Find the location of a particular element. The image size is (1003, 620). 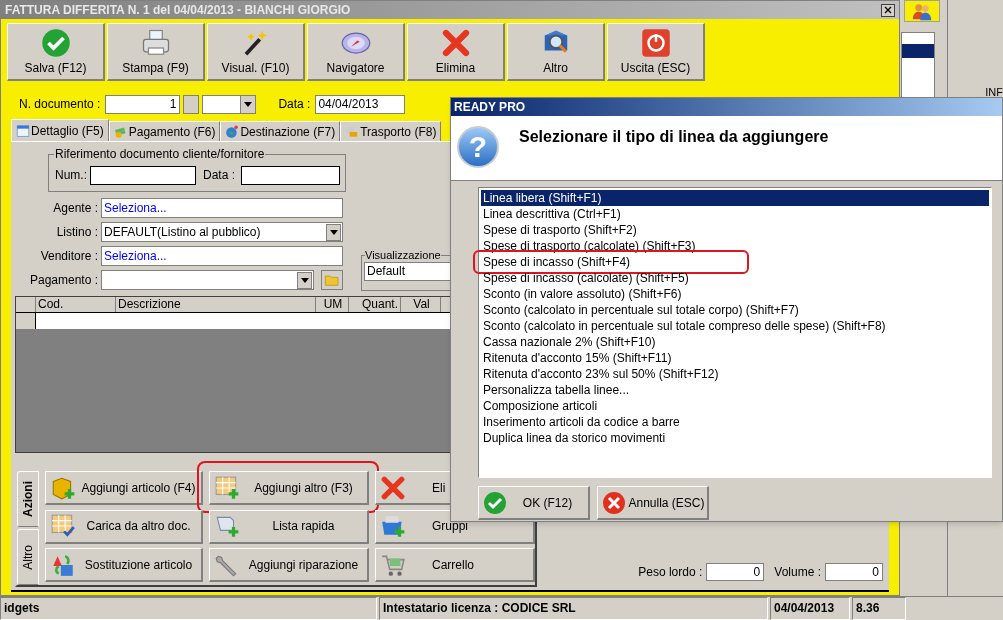

field-label: Pagamento : is located at coordinates (63, 280).